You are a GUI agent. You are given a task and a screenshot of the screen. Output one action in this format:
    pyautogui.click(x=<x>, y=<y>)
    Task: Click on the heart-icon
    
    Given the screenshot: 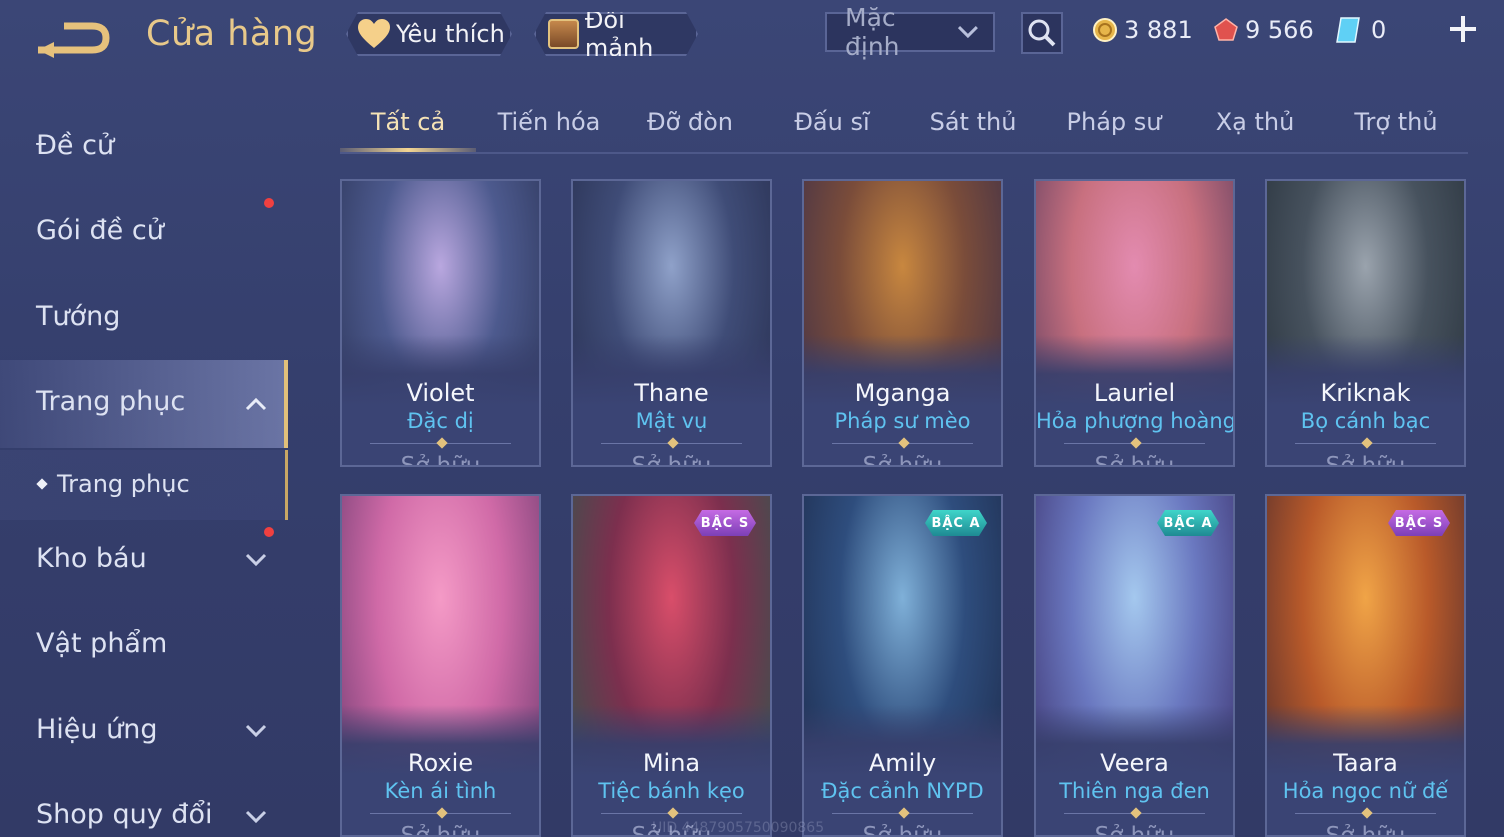 What is the action you would take?
    pyautogui.click(x=374, y=34)
    